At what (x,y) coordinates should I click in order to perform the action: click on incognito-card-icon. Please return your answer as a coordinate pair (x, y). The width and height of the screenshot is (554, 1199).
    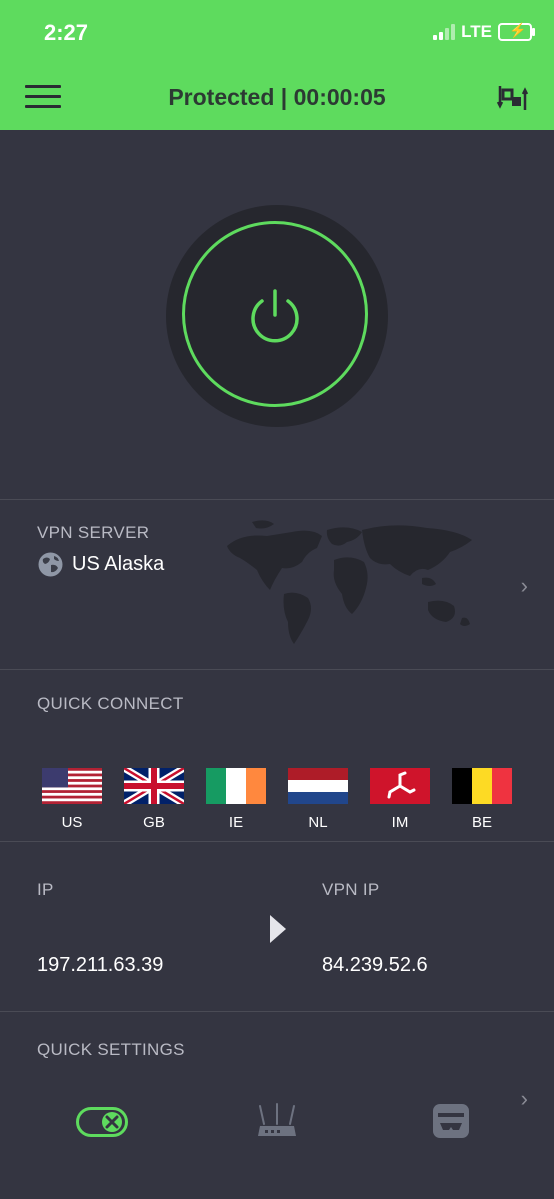
    Looking at the image, I should click on (451, 1121).